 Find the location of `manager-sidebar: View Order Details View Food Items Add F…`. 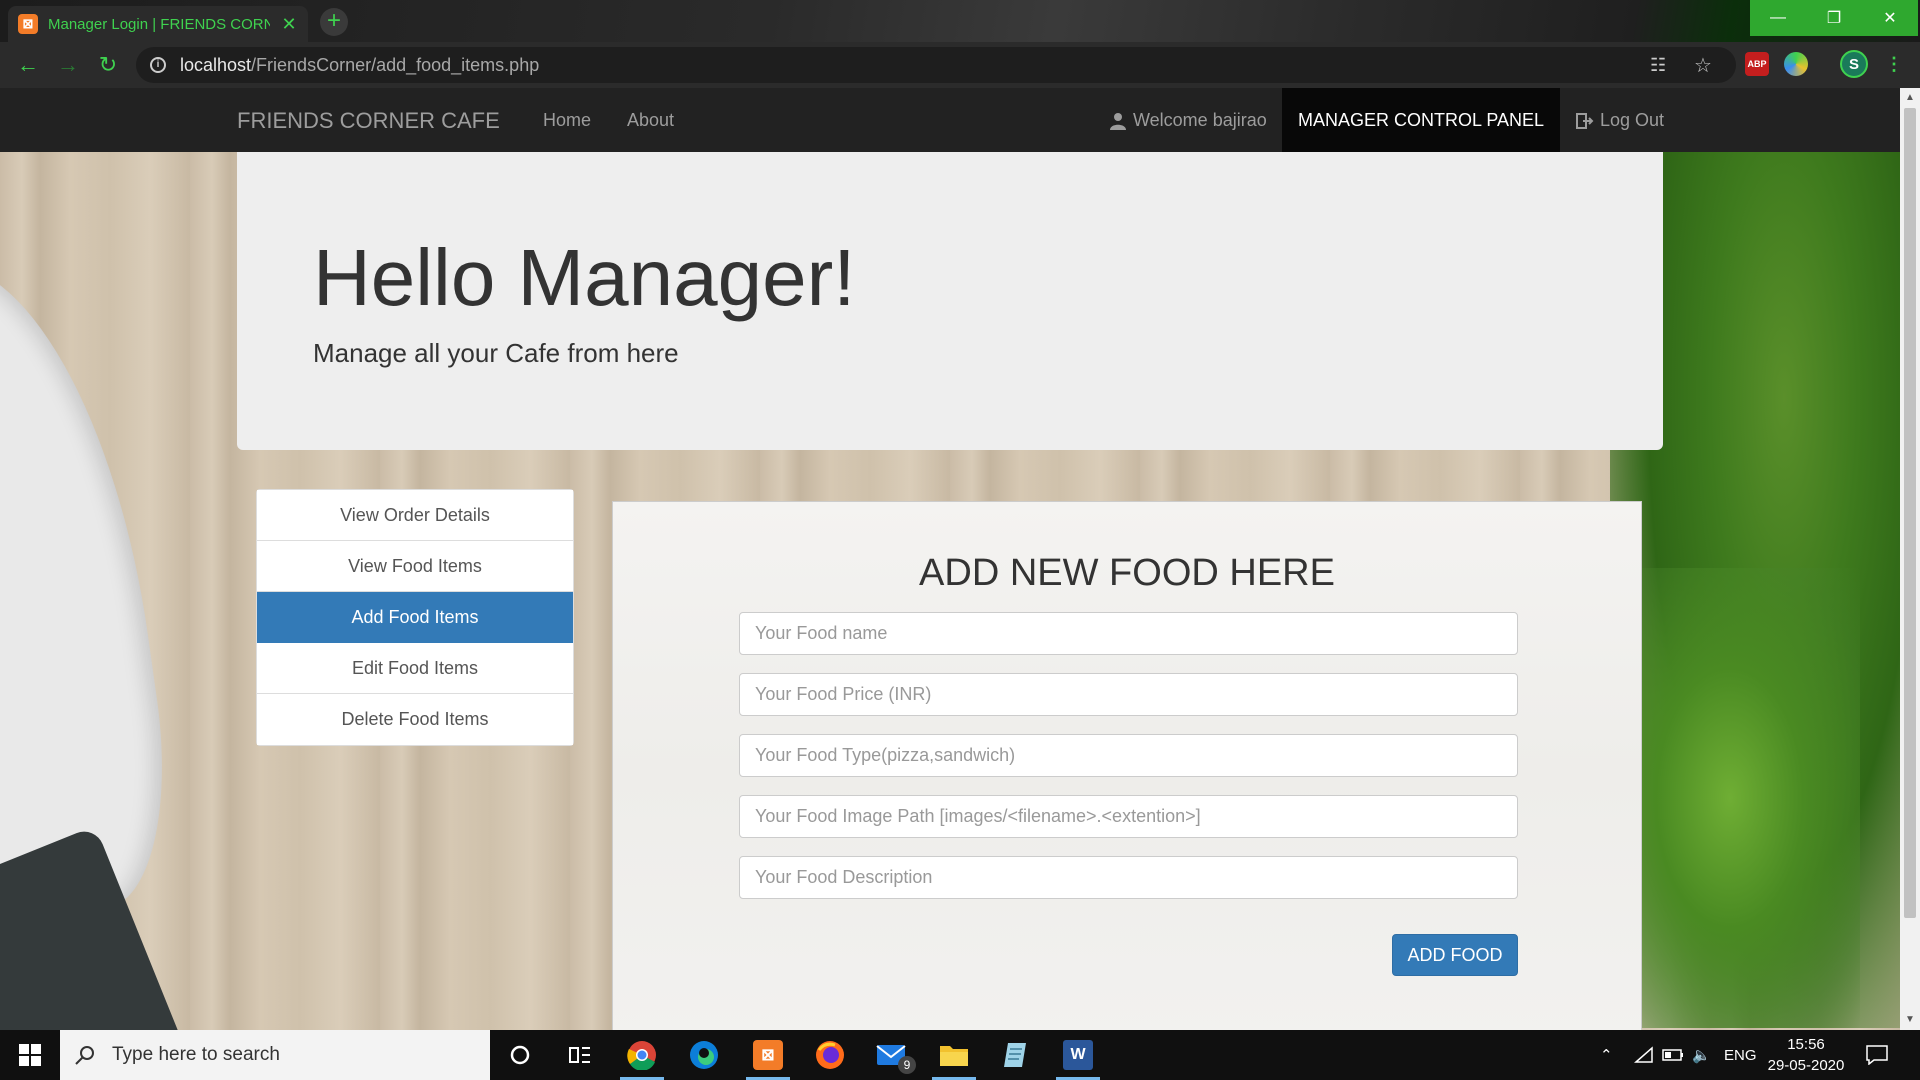

manager-sidebar: View Order Details View Food Items Add F… is located at coordinates (415, 617).